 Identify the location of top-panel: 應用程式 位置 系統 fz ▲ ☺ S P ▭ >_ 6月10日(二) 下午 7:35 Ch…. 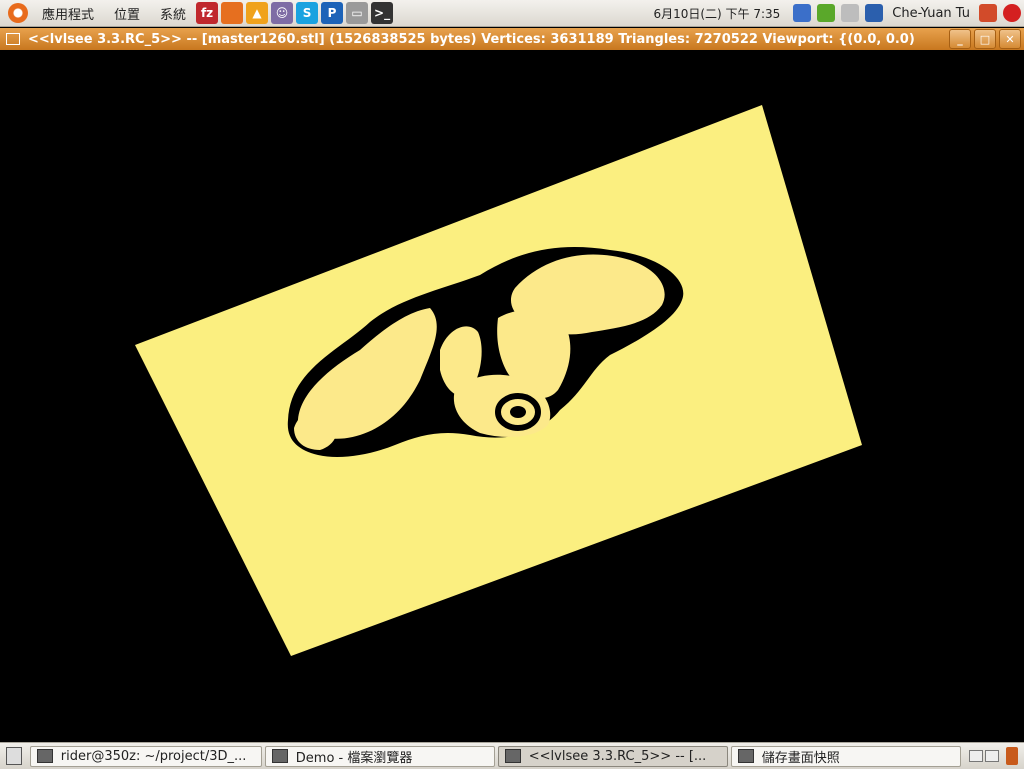
(512, 13).